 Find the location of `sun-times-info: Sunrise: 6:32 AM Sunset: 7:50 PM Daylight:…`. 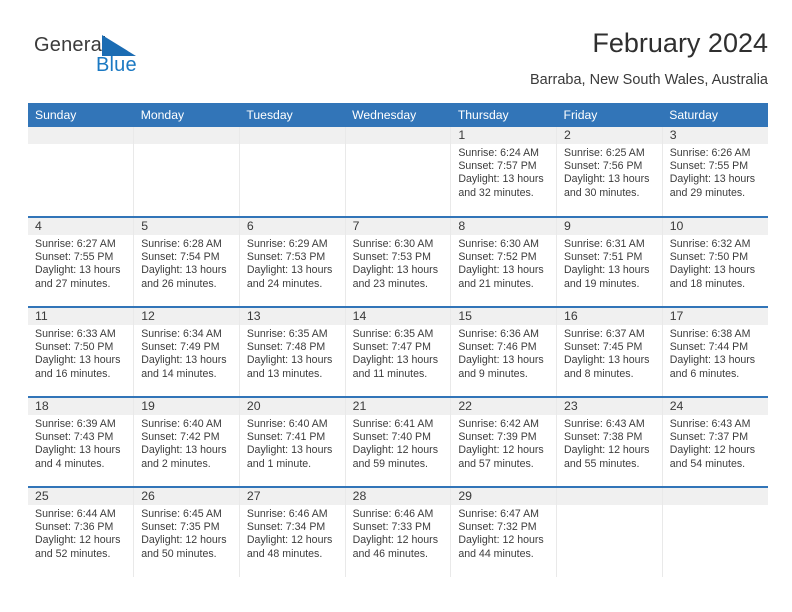

sun-times-info: Sunrise: 6:32 AM Sunset: 7:50 PM Daylight:… is located at coordinates (715, 263).